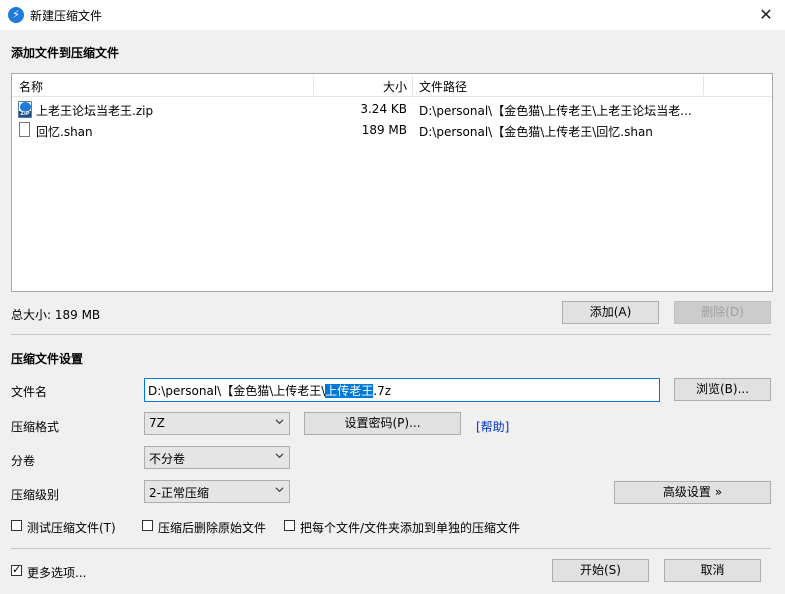  I want to click on format-select: 7Z, so click(217, 423).